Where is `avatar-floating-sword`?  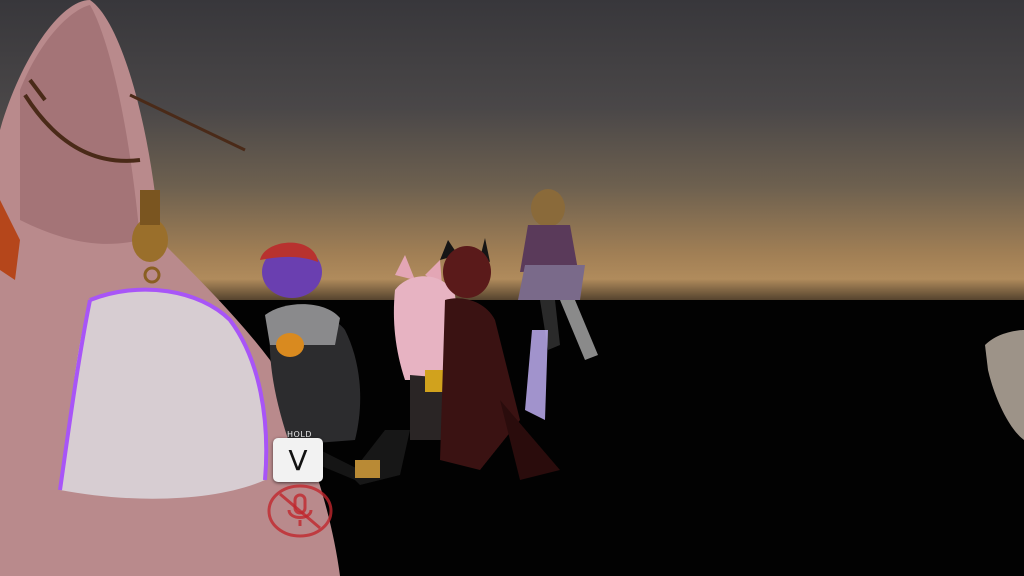 avatar-floating-sword is located at coordinates (558, 304).